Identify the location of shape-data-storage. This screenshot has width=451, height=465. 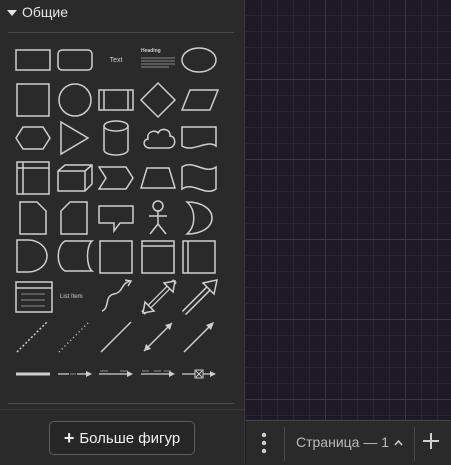
(76, 256).